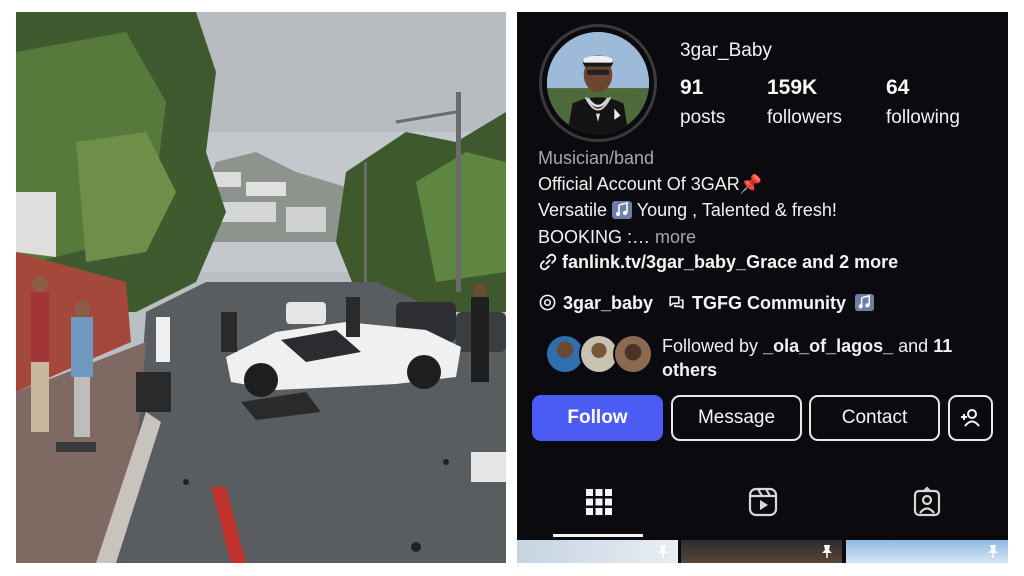 This screenshot has width=1024, height=576. Describe the element at coordinates (597, 418) in the screenshot. I see `follow-button: Follow` at that location.